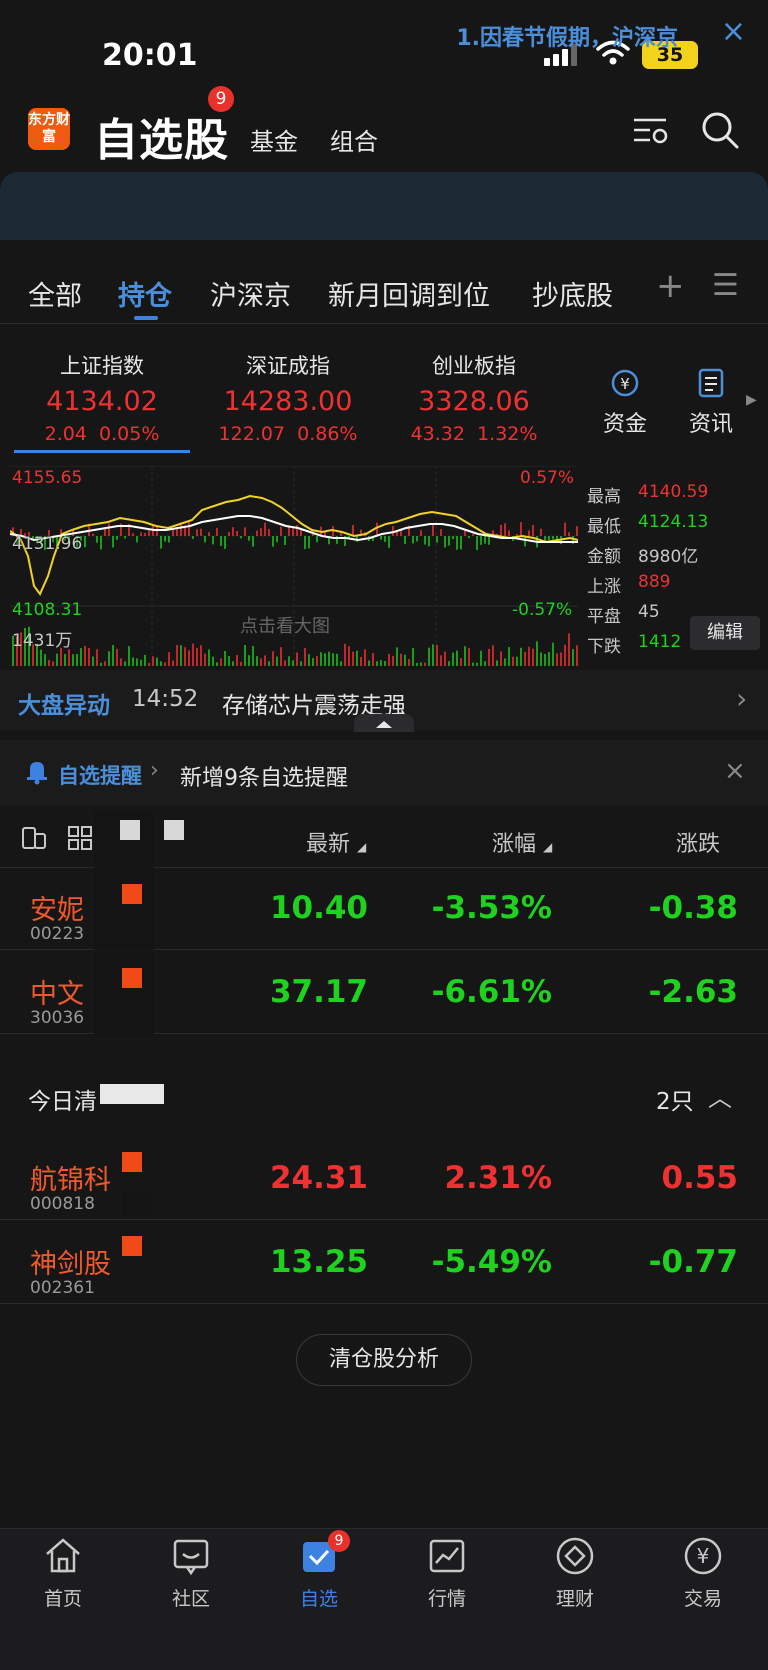  Describe the element at coordinates (354, 139) in the screenshot. I see `nav-portfolio: 组合` at that location.